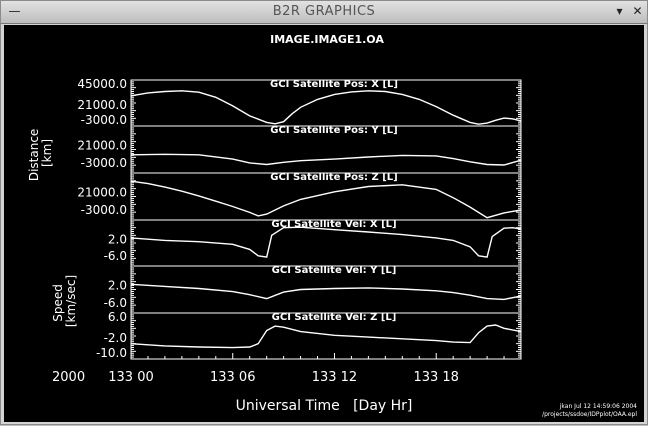 The image size is (648, 426). What do you see at coordinates (333, 130) in the screenshot?
I see `panel-title: GCI Satellite Pos: Y [L]` at bounding box center [333, 130].